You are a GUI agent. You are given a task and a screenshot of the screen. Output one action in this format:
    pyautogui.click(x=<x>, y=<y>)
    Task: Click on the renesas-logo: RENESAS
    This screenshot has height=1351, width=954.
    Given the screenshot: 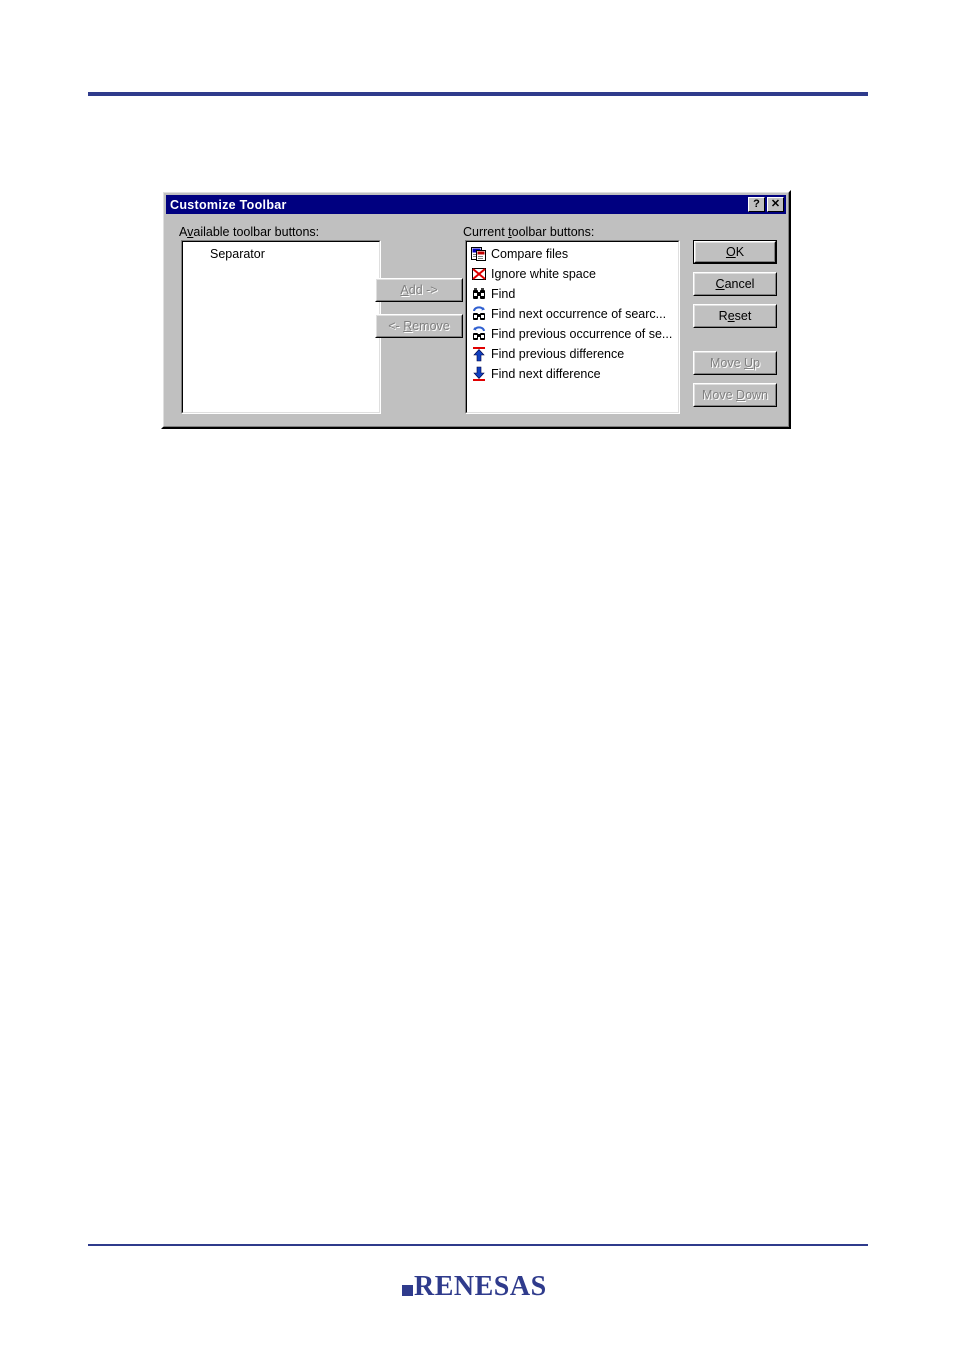 What is the action you would take?
    pyautogui.click(x=482, y=1287)
    